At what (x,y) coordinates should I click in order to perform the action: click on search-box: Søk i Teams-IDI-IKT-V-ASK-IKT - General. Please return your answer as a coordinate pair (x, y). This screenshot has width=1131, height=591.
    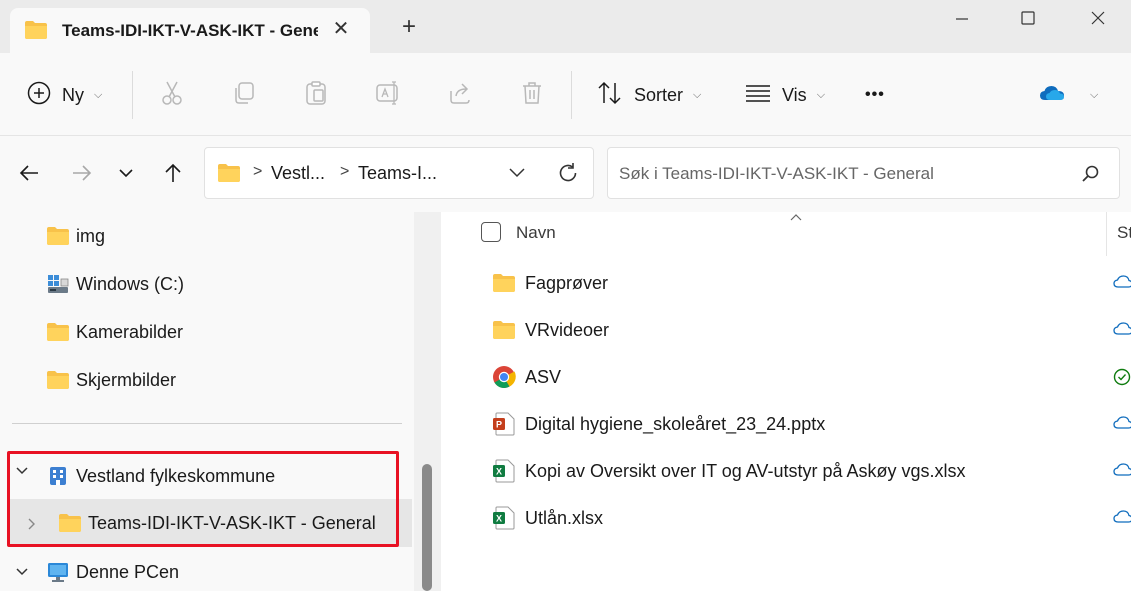
    Looking at the image, I should click on (863, 173).